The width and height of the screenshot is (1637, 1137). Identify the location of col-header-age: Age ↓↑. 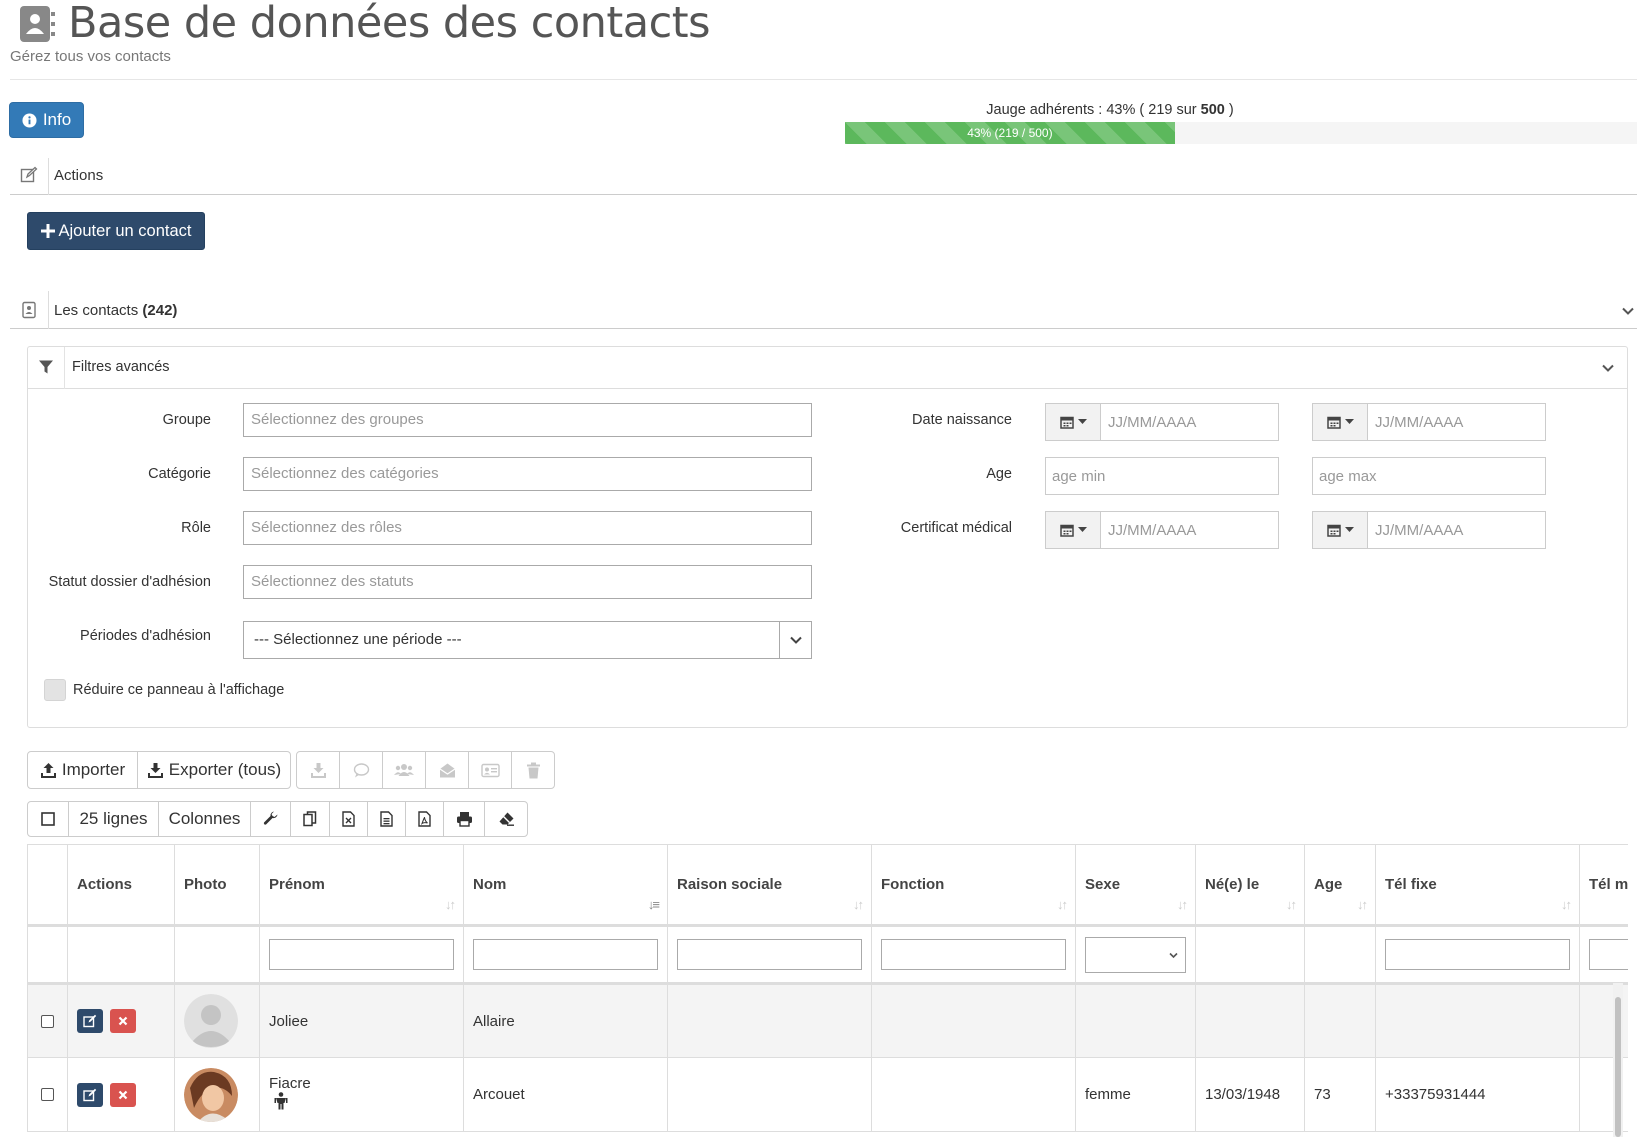
(1340, 885).